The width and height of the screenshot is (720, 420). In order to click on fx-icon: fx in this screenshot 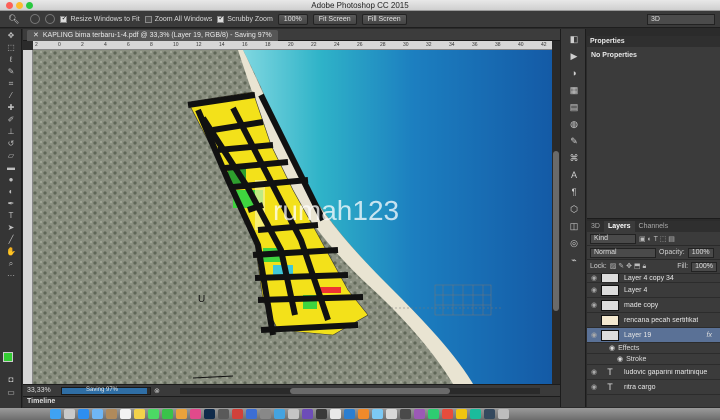, I will do `click(709, 335)`.